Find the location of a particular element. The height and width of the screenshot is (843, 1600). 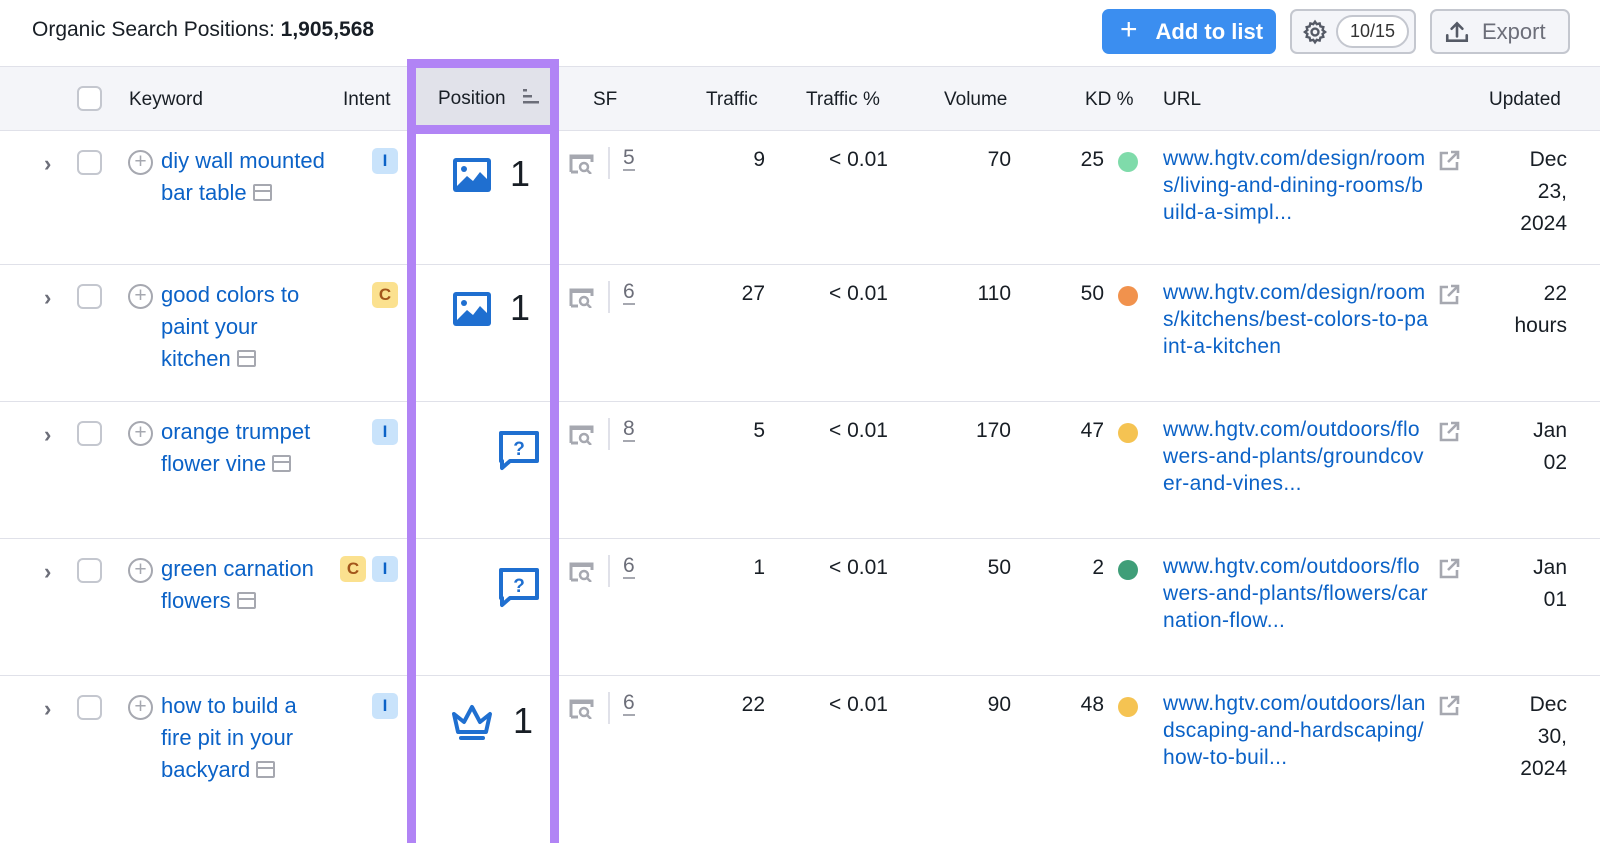

kd-value: 48 is located at coordinates (1092, 704).